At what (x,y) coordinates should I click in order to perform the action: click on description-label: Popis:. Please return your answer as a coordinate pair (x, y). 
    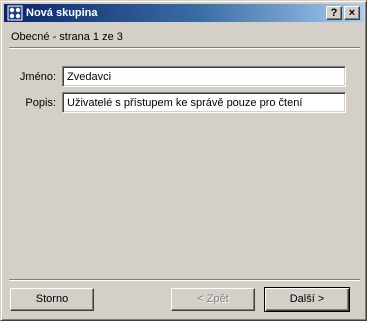
    Looking at the image, I should click on (40, 103).